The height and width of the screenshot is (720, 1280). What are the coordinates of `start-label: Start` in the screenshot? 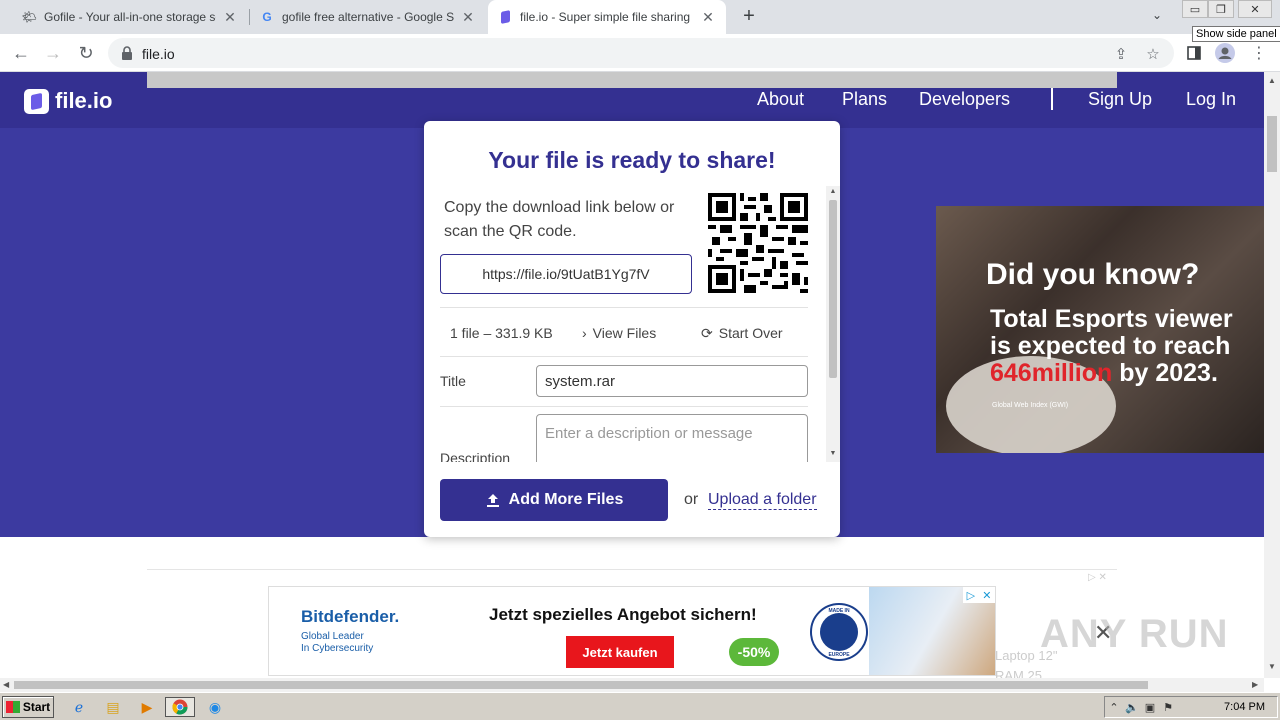 It's located at (36, 707).